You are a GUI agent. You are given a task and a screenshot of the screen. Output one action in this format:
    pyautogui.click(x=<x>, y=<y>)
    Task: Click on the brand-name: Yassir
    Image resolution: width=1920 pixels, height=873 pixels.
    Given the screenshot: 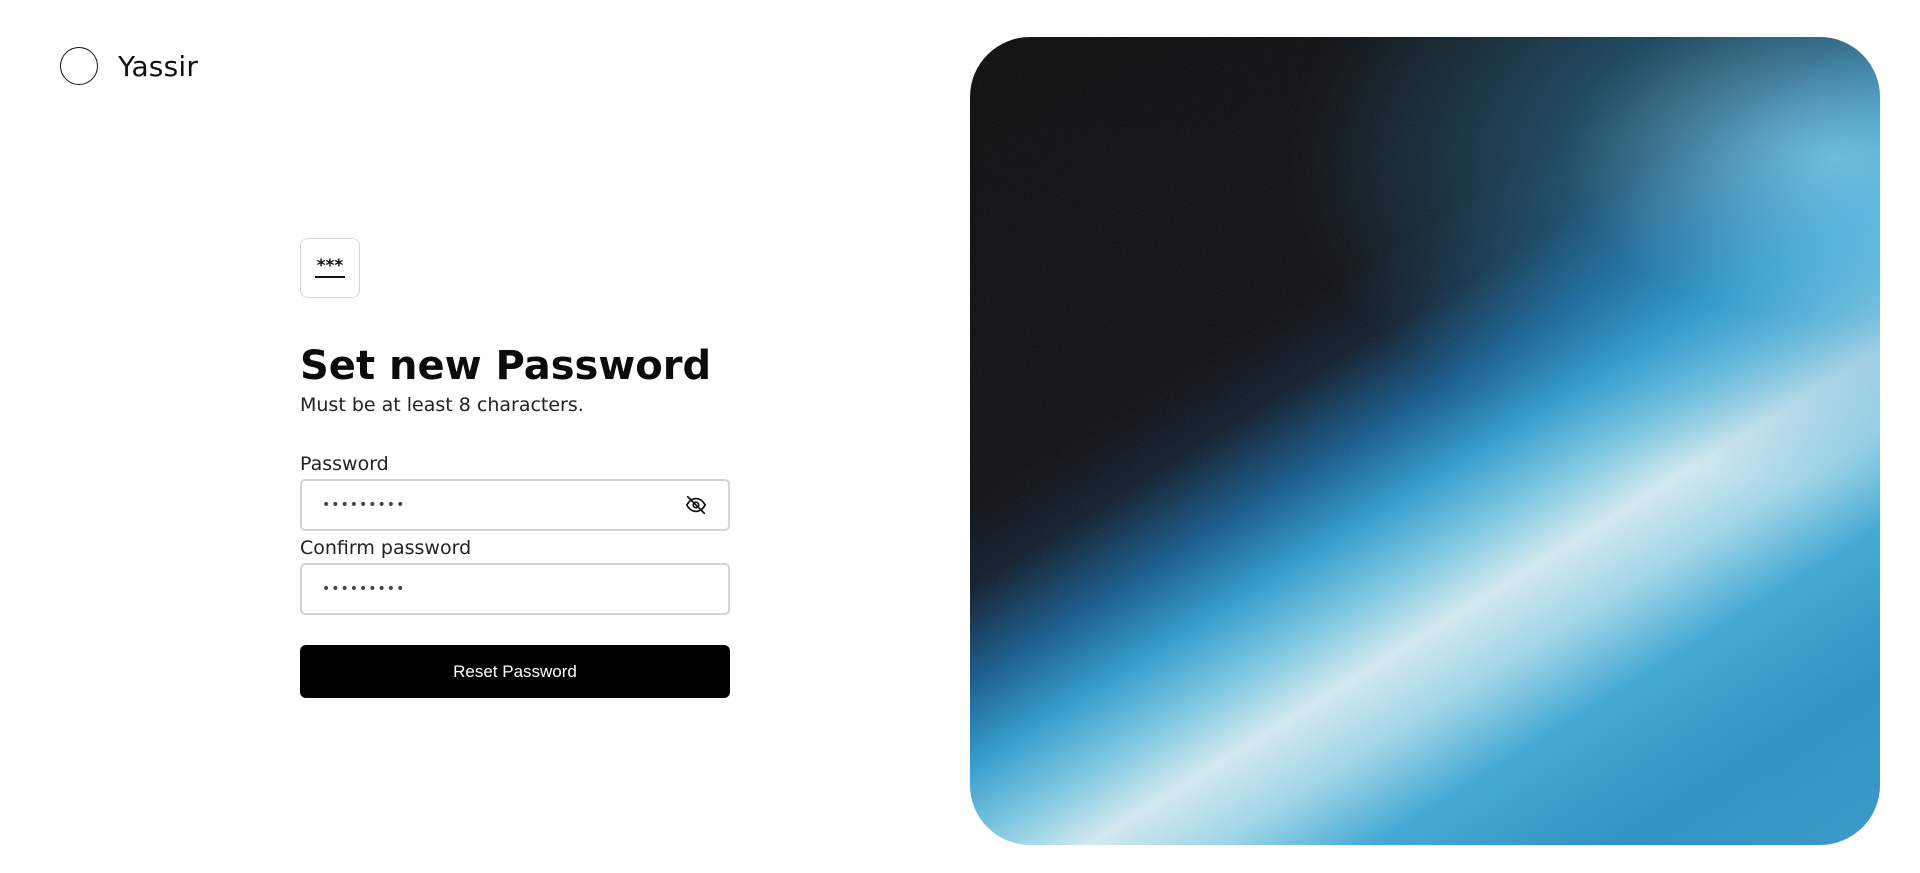 What is the action you would take?
    pyautogui.click(x=158, y=66)
    